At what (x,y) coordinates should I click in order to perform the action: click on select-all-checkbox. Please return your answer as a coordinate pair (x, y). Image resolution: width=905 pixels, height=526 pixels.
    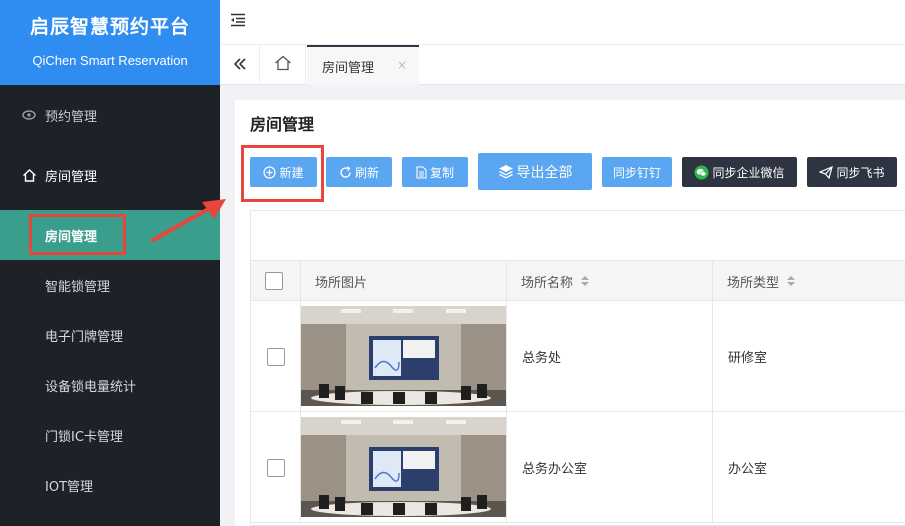
    Looking at the image, I should click on (274, 281).